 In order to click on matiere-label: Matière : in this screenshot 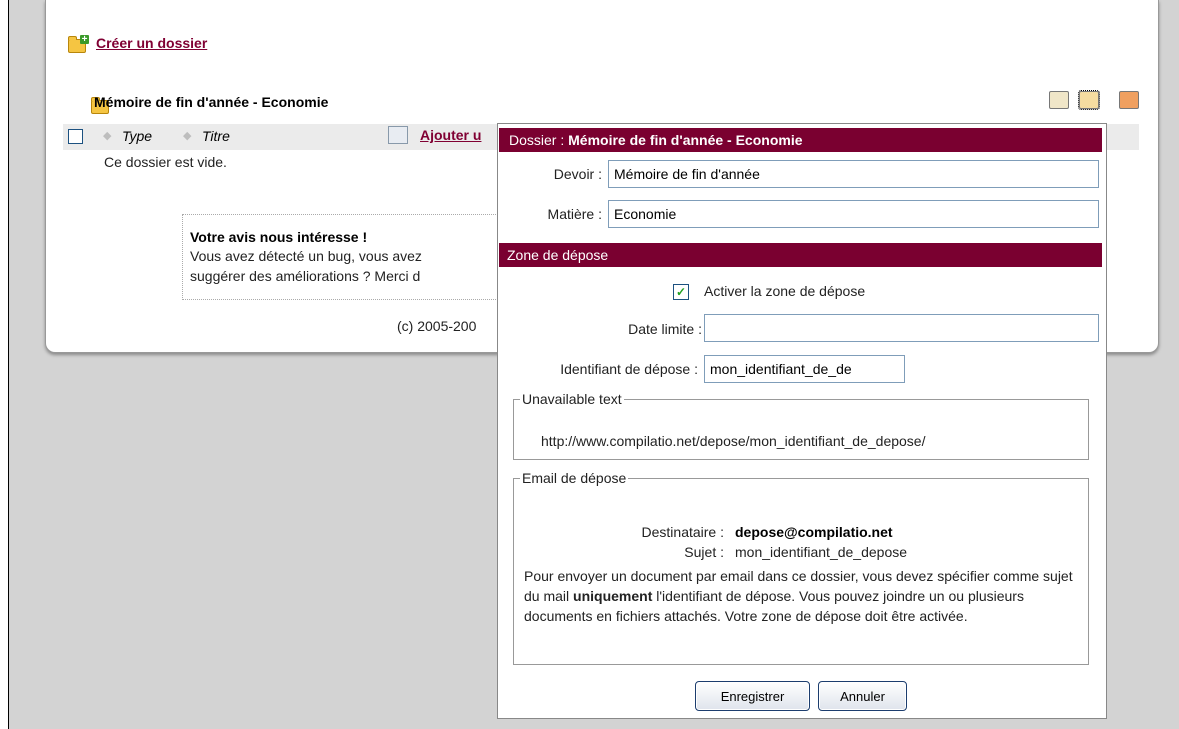, I will do `click(574, 214)`.